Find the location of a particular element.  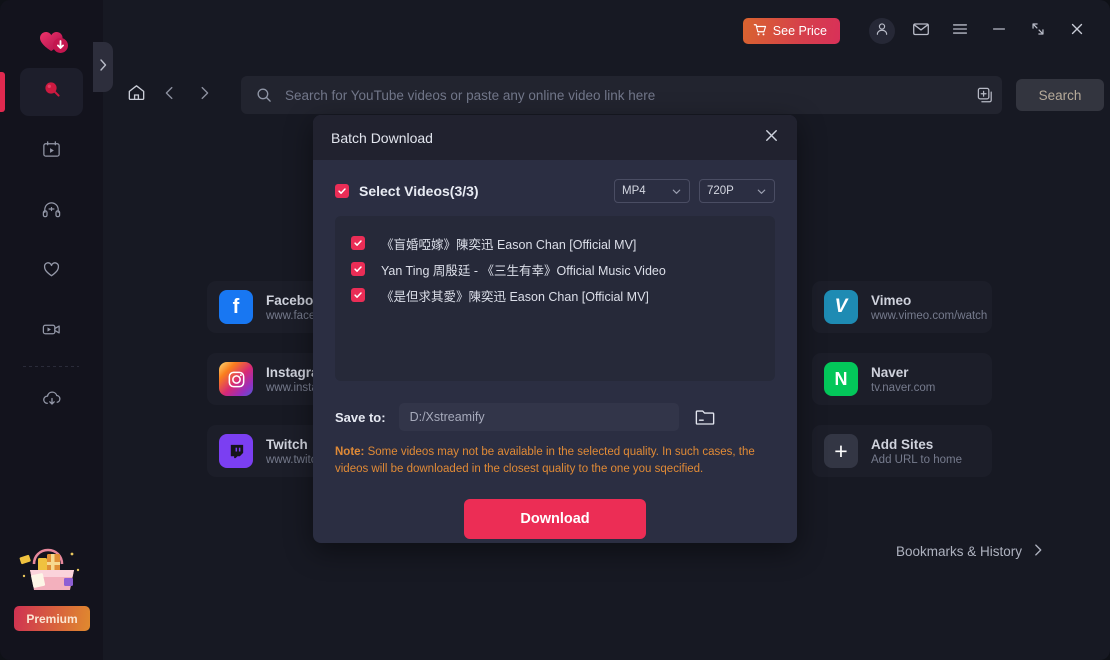

card-url: tv.naver.com is located at coordinates (903, 387).